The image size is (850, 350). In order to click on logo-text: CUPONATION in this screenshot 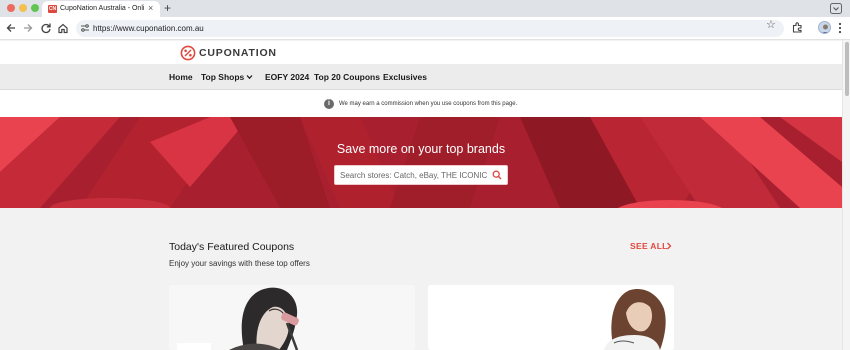, I will do `click(238, 53)`.